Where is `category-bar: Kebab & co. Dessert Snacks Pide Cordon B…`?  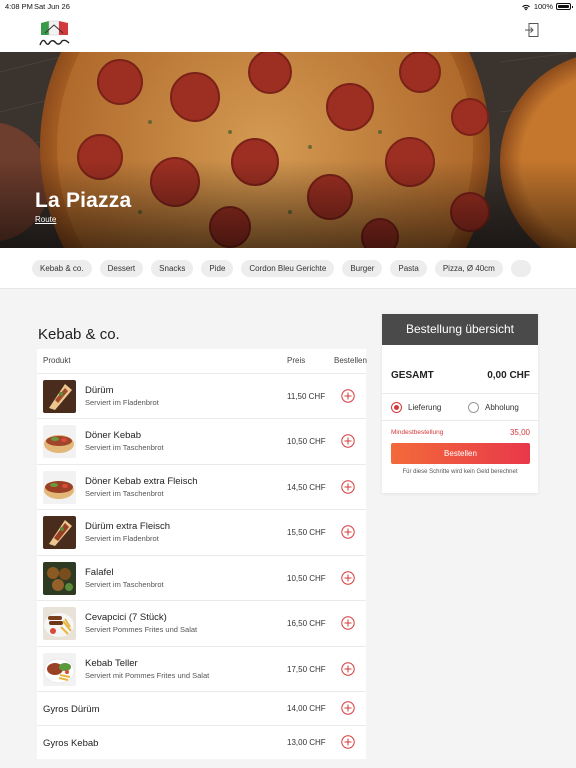 category-bar: Kebab & co. Dessert Snacks Pide Cordon B… is located at coordinates (288, 268).